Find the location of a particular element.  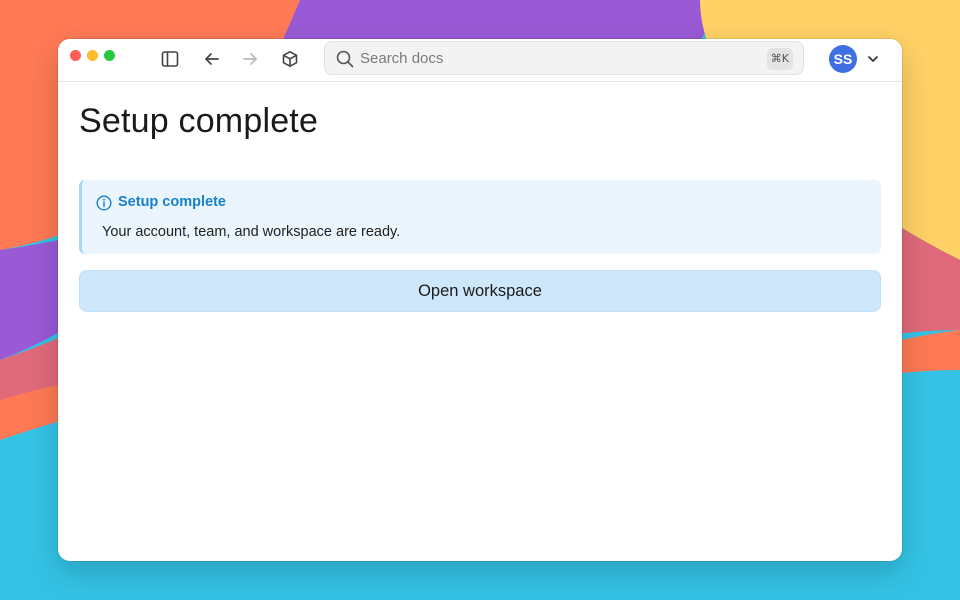

arrow-left-icon is located at coordinates (212, 59).